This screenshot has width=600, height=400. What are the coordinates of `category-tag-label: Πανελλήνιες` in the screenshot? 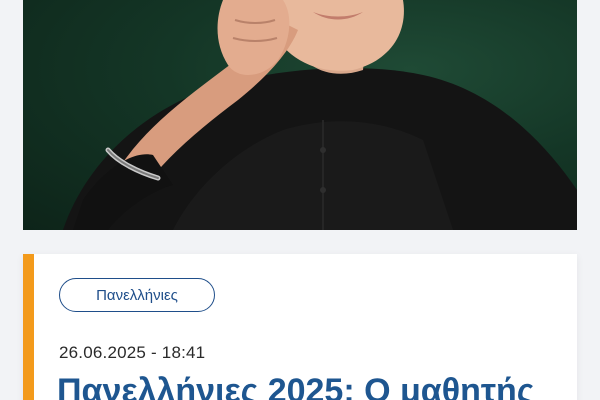 It's located at (137, 295).